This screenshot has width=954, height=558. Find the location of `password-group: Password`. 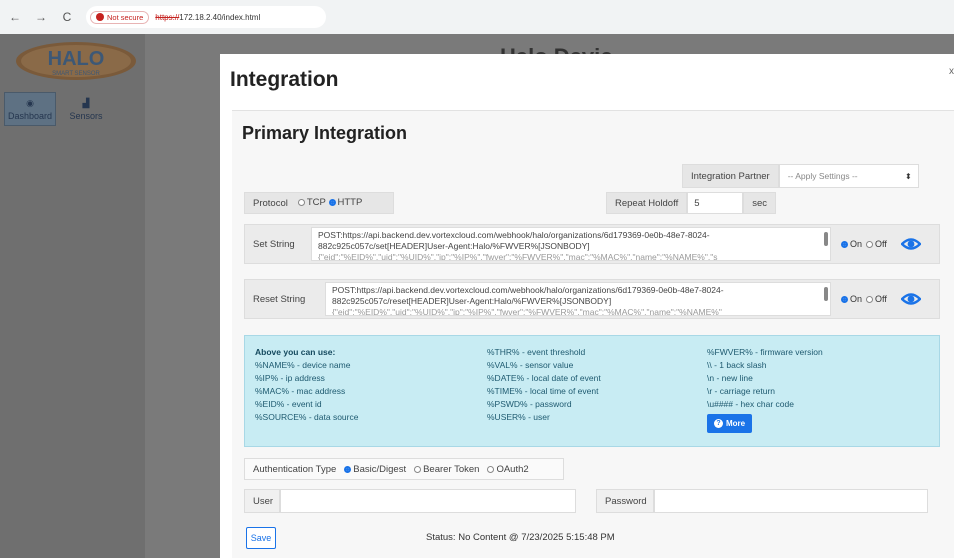

password-group: Password is located at coordinates (762, 501).